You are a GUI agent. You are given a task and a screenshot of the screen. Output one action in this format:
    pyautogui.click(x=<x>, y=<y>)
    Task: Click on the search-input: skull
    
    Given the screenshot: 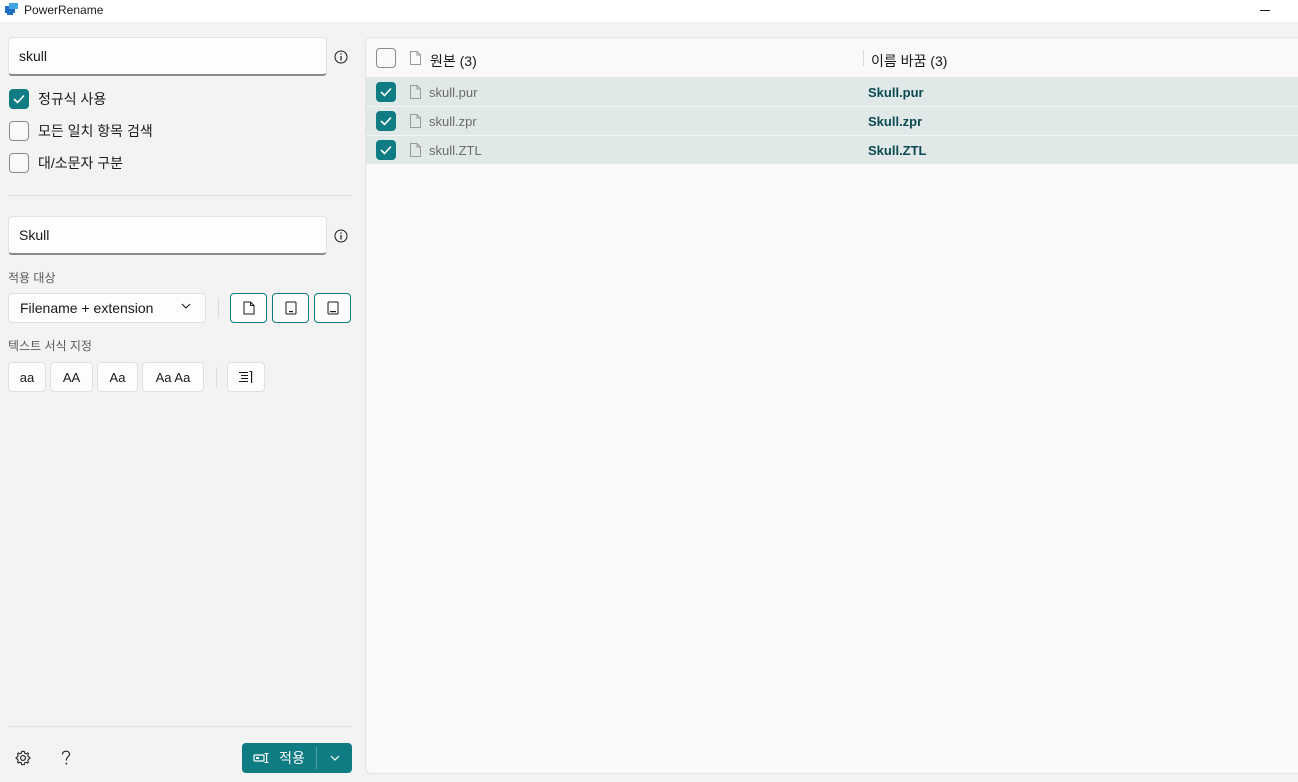 What is the action you would take?
    pyautogui.click(x=167, y=56)
    